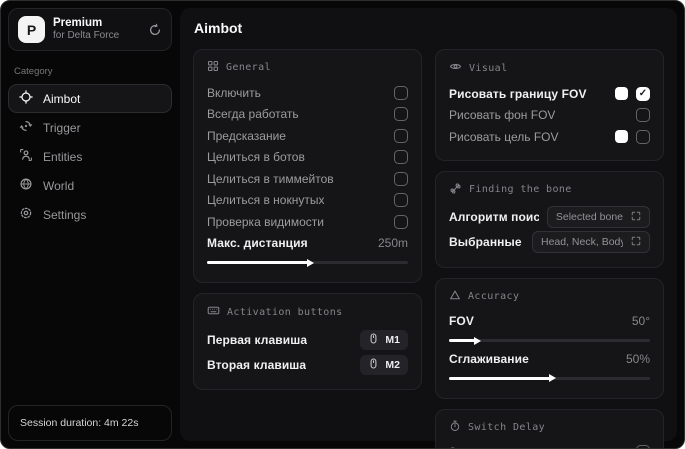 The image size is (685, 449). I want to click on setting-label: Целиться в ботов, so click(256, 157).